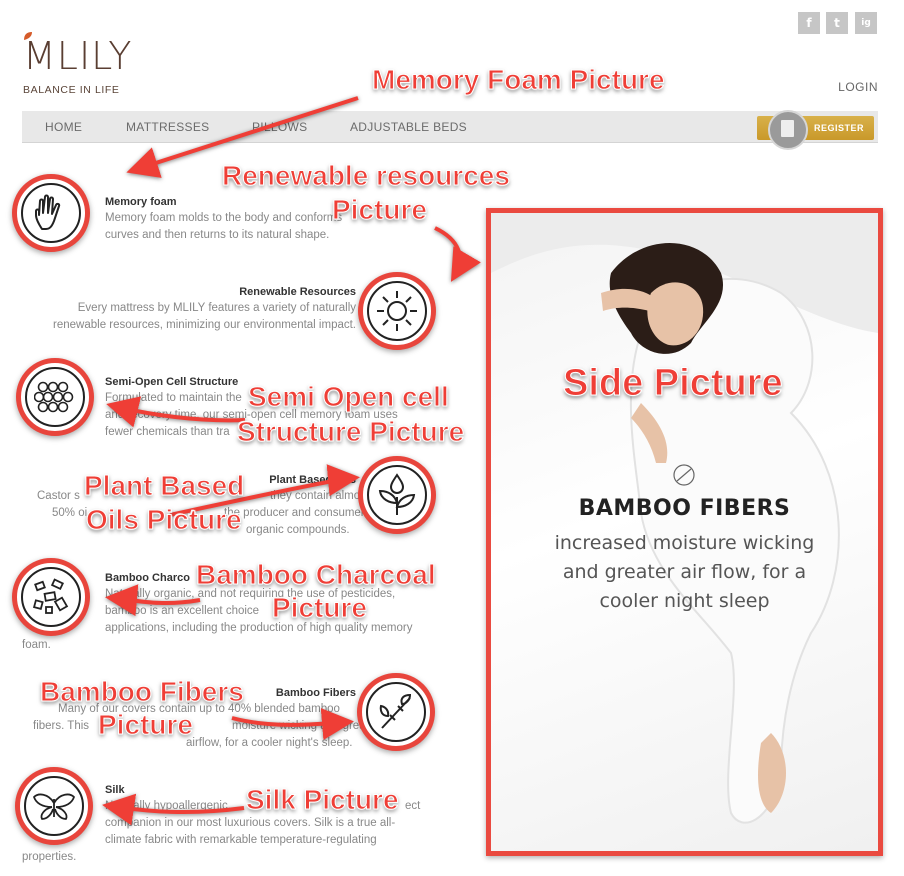  I want to click on annotation-memory-foam: Memory Foam Picture, so click(519, 79).